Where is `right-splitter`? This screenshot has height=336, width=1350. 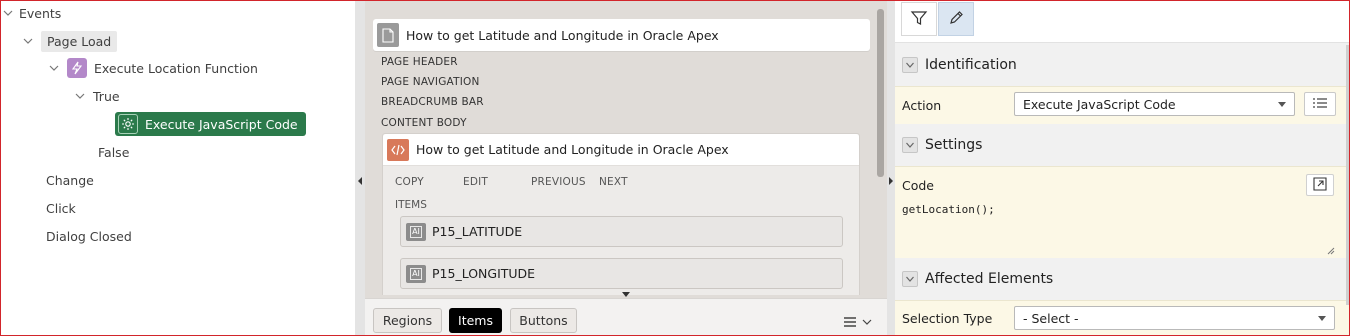
right-splitter is located at coordinates (891, 168).